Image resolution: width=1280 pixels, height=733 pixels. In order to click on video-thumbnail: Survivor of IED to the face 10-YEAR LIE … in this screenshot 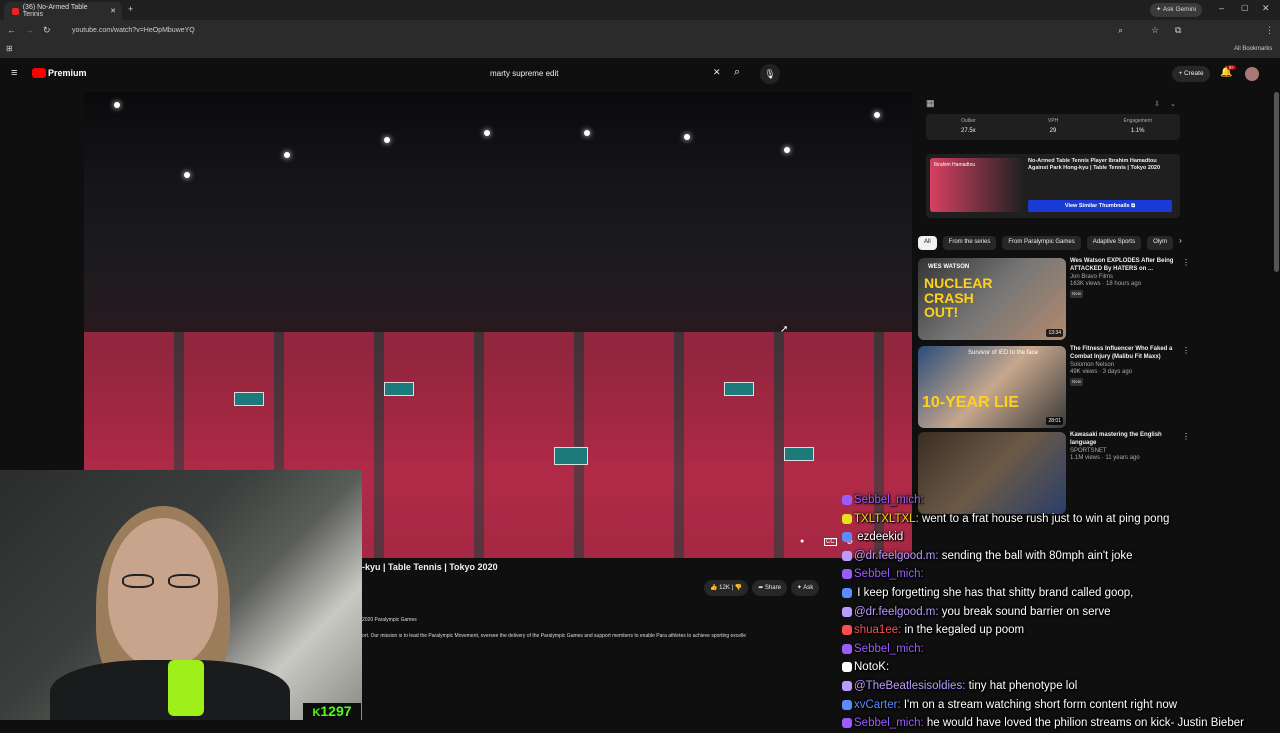, I will do `click(992, 387)`.